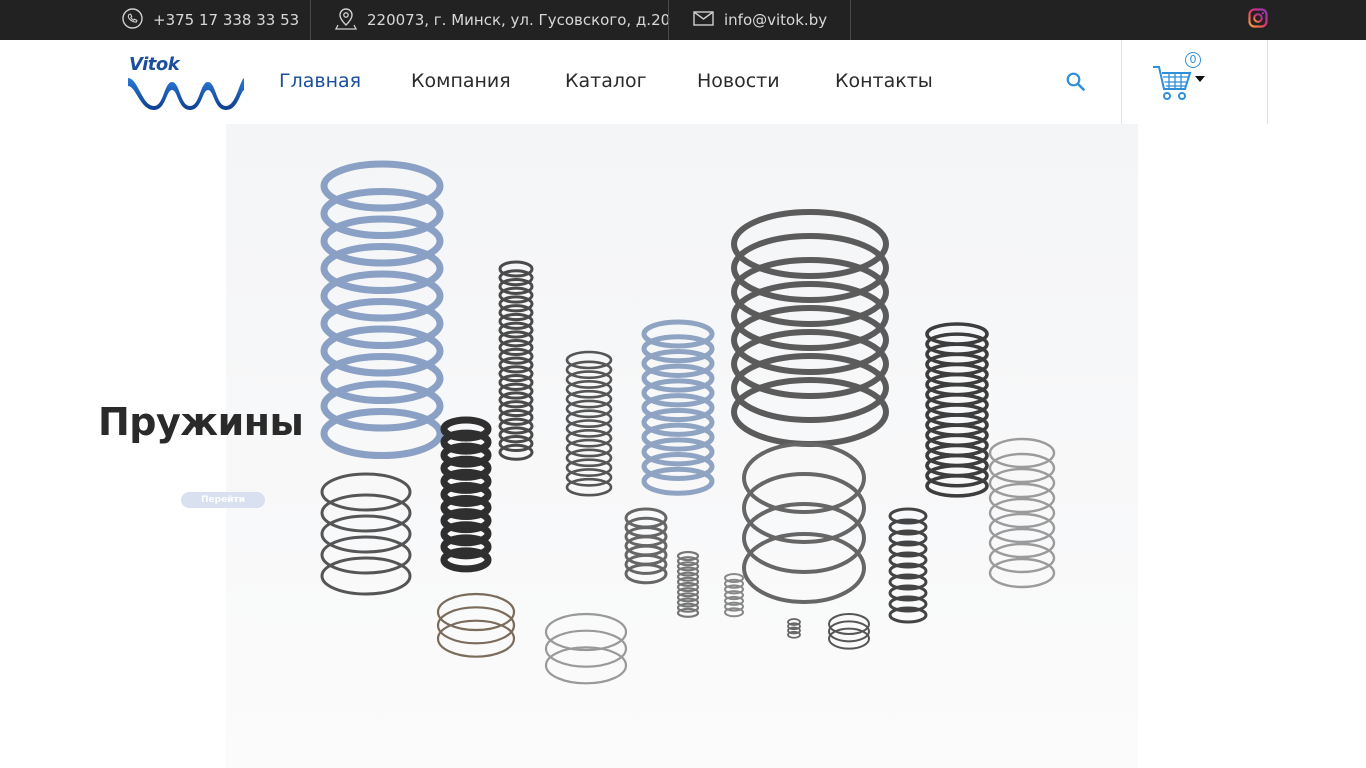  What do you see at coordinates (1200, 79) in the screenshot?
I see `caret-down-icon` at bounding box center [1200, 79].